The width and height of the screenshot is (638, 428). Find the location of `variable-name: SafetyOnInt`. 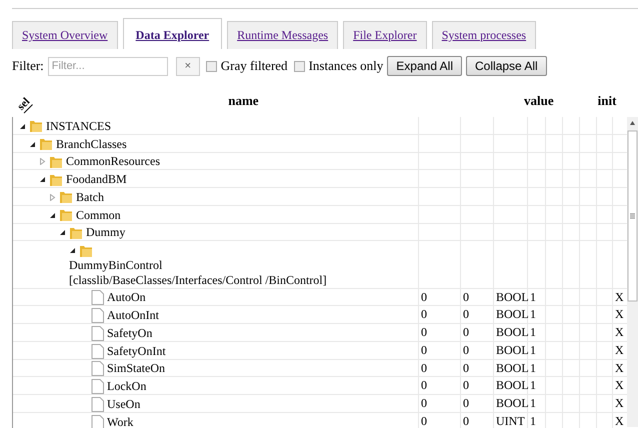

variable-name: SafetyOnInt is located at coordinates (136, 351).